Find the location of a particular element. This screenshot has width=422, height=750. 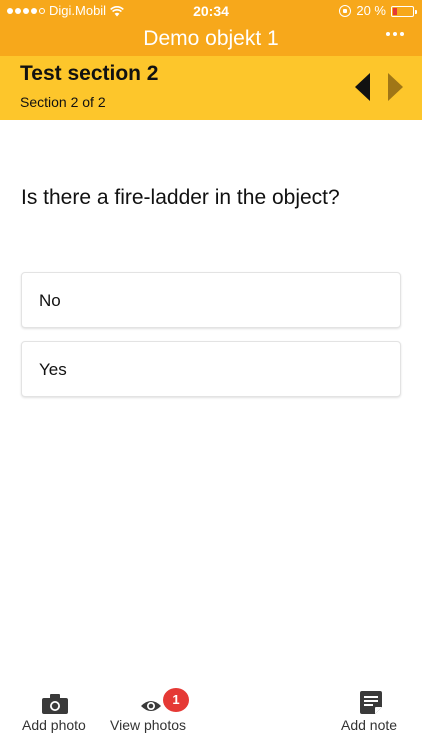

page-title: Demo objekt 1 is located at coordinates (211, 38).